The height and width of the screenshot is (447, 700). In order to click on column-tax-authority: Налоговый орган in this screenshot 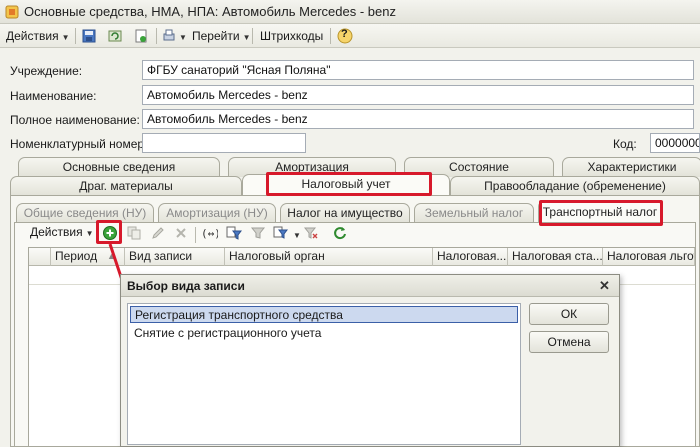, I will do `click(329, 257)`.